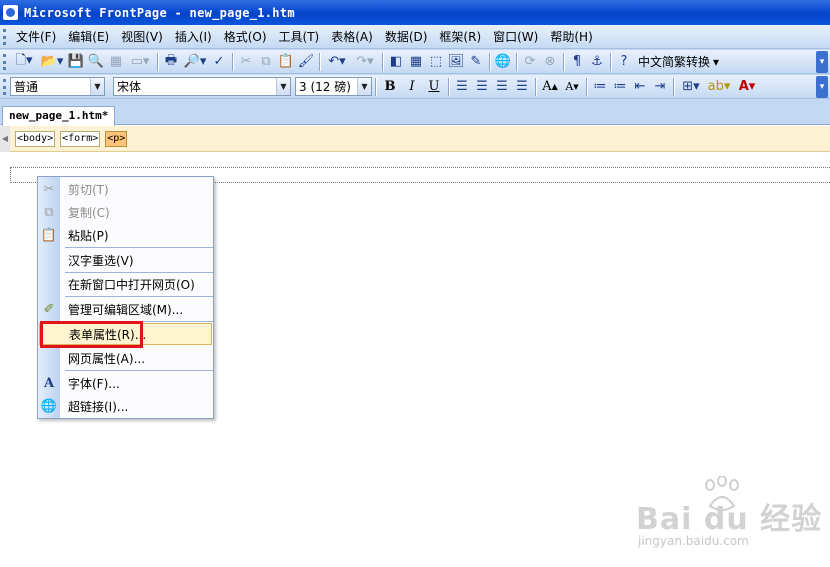 This screenshot has height=567, width=830. Describe the element at coordinates (691, 87) in the screenshot. I see `borders-icon: ⊞▾` at that location.